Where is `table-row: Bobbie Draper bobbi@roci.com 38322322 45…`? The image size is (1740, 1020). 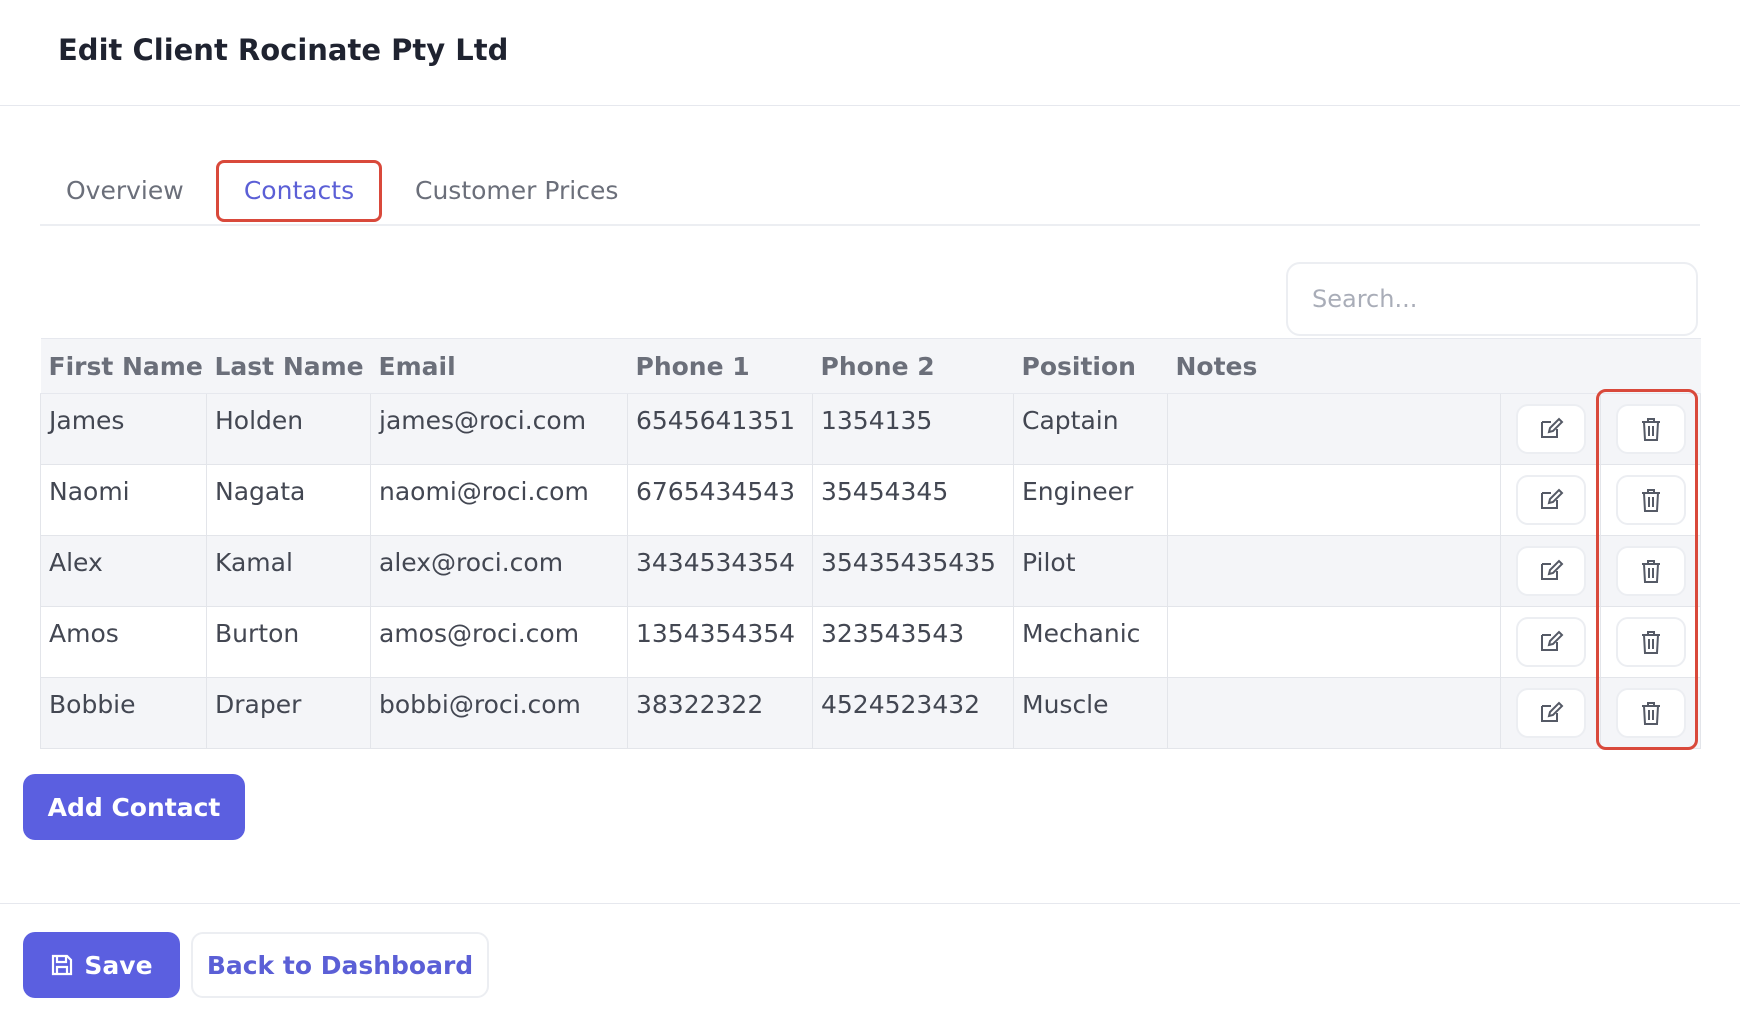 table-row: Bobbie Draper bobbi@roci.com 38322322 45… is located at coordinates (870, 713).